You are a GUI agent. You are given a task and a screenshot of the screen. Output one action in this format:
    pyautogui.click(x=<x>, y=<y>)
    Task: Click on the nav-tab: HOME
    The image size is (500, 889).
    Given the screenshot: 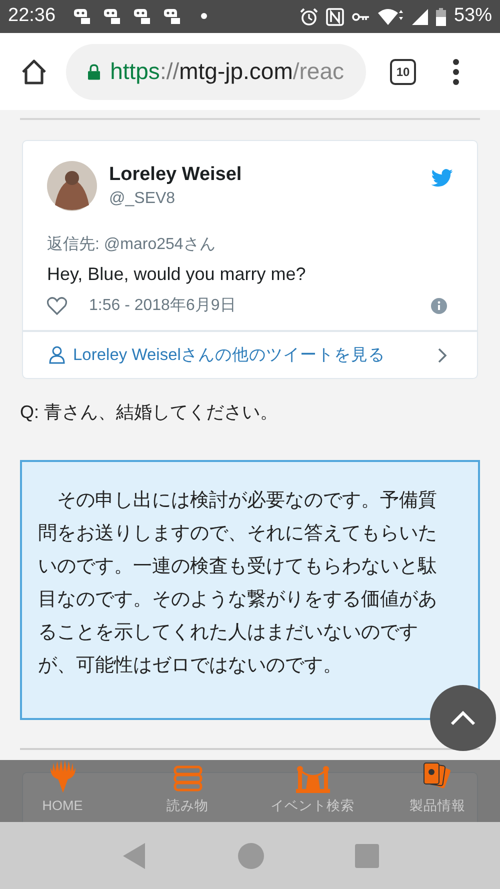 What is the action you would take?
    pyautogui.click(x=62, y=791)
    